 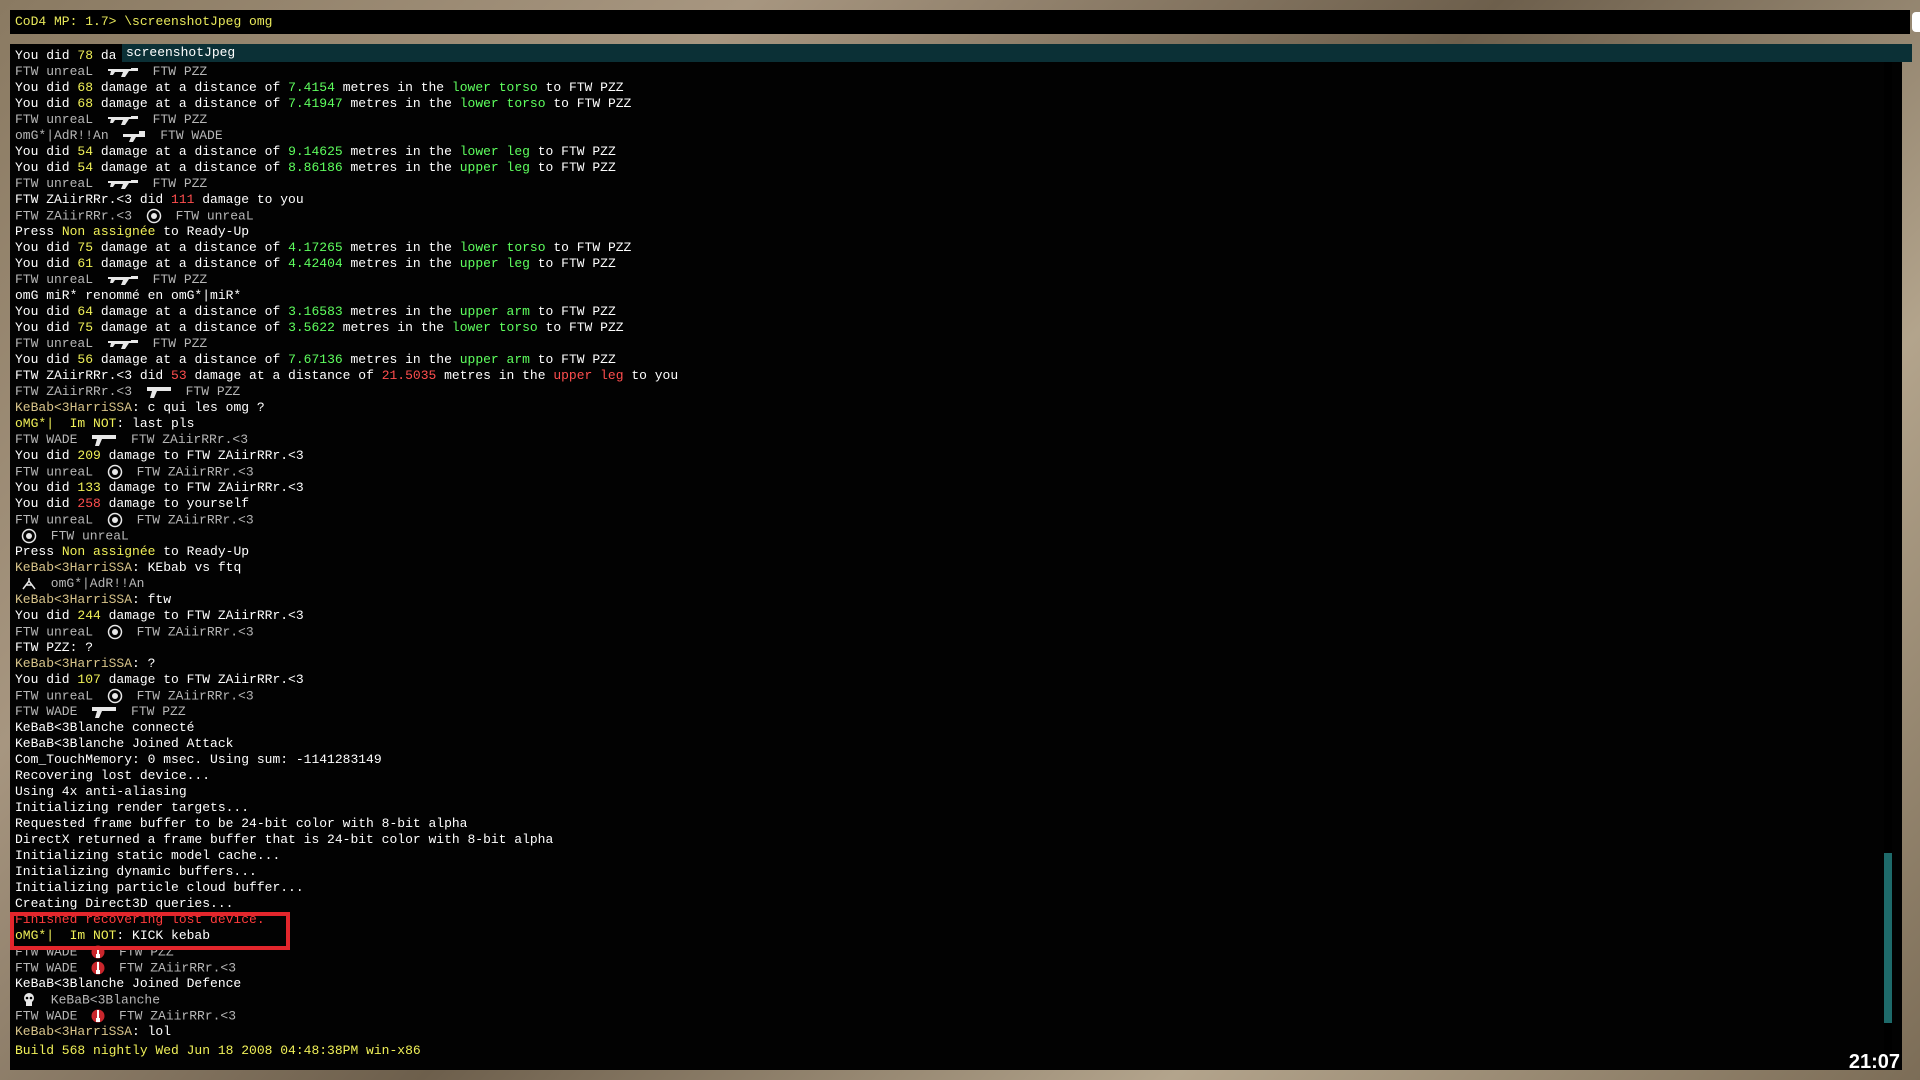 What do you see at coordinates (89, 679) in the screenshot?
I see `console-text: 107` at bounding box center [89, 679].